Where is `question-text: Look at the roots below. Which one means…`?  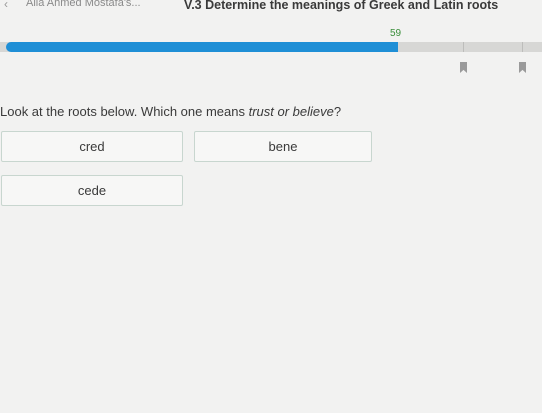 question-text: Look at the roots below. Which one means… is located at coordinates (170, 111).